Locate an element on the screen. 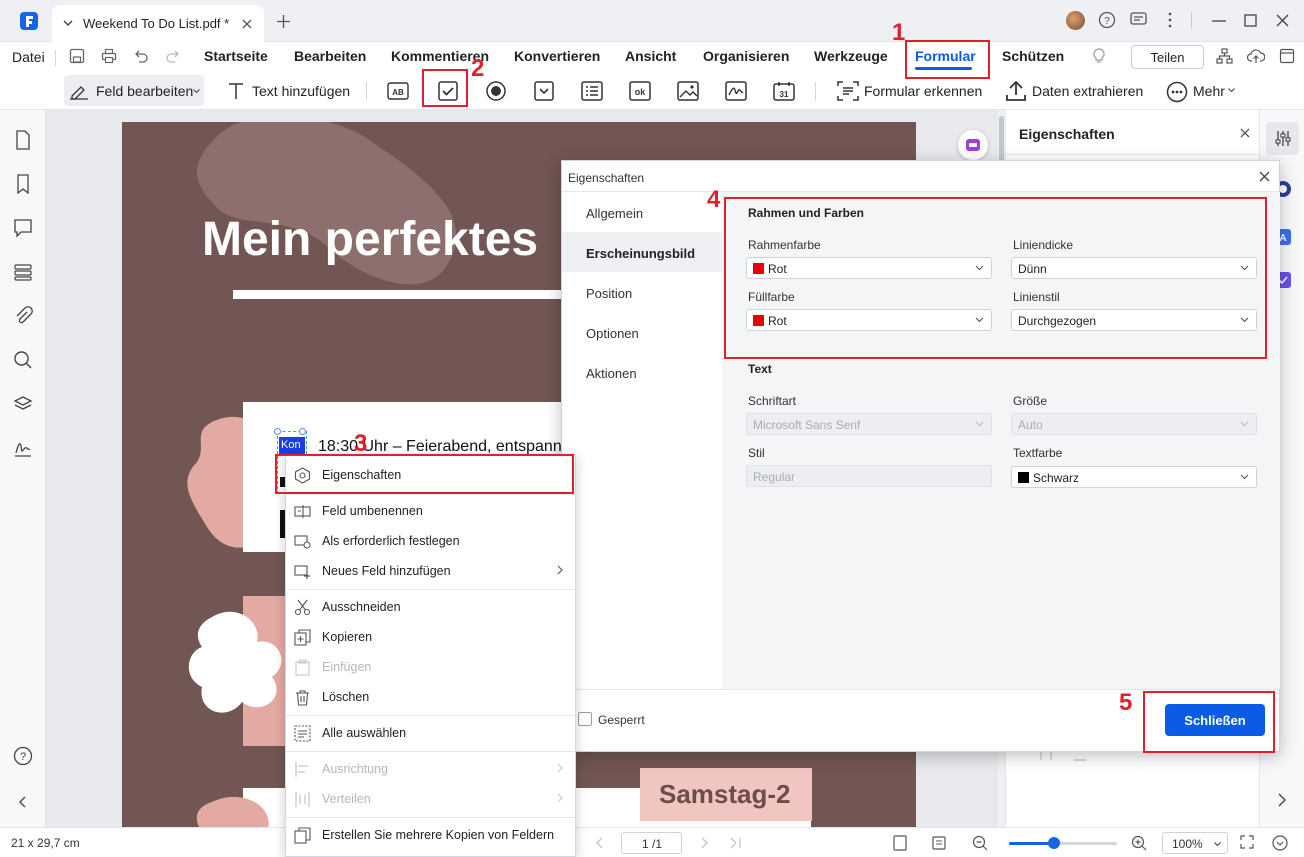 The height and width of the screenshot is (857, 1304). text-box-icon: AB is located at coordinates (398, 92).